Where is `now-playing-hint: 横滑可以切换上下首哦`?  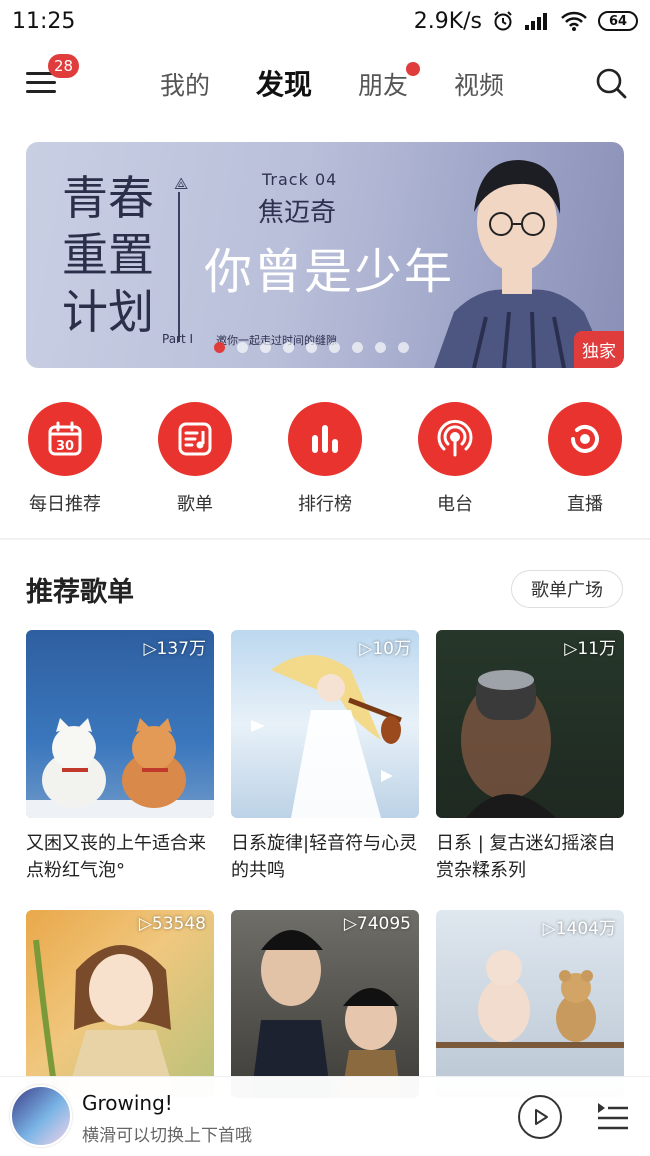
now-playing-hint: 横滑可以切换上下首哦 is located at coordinates (167, 1136).